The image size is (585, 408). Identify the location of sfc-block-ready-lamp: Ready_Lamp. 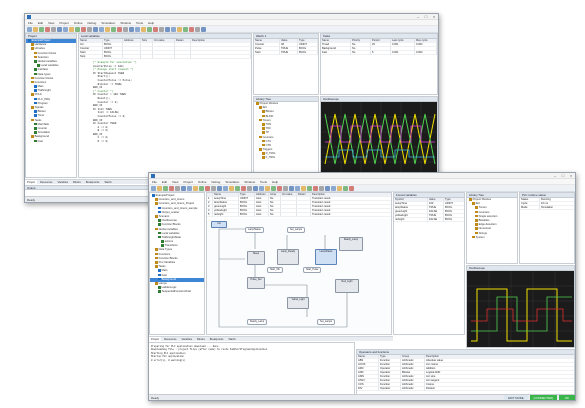
(351, 244).